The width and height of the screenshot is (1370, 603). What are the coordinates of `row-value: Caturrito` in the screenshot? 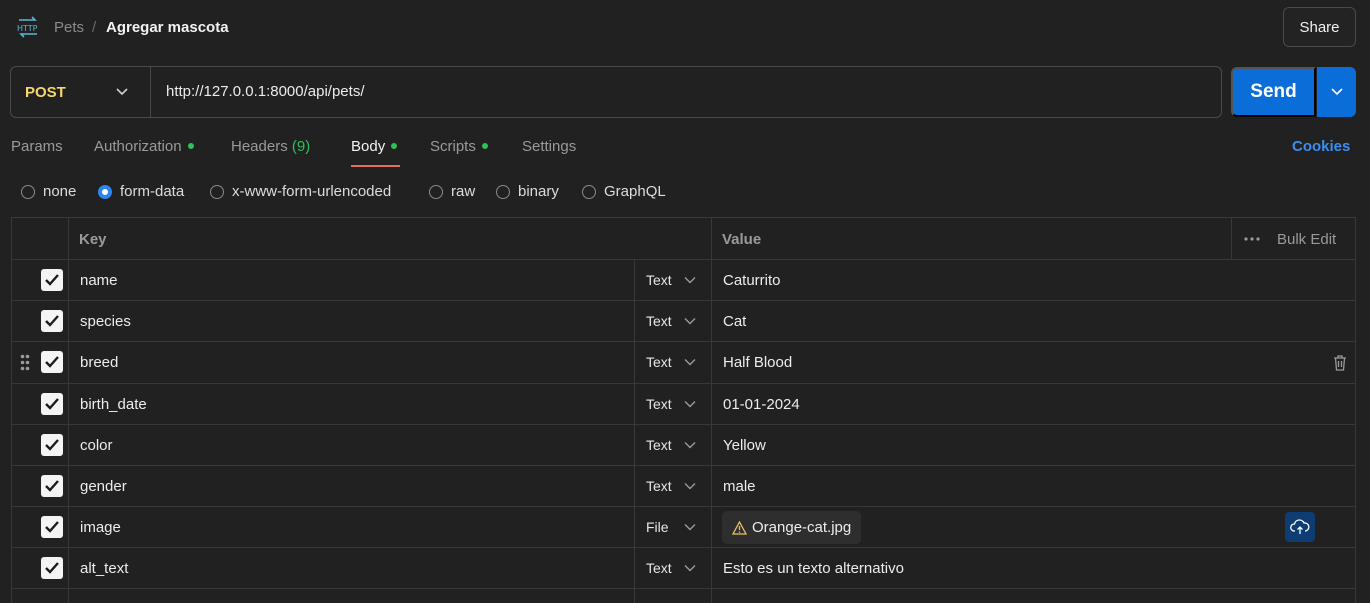 It's located at (752, 280).